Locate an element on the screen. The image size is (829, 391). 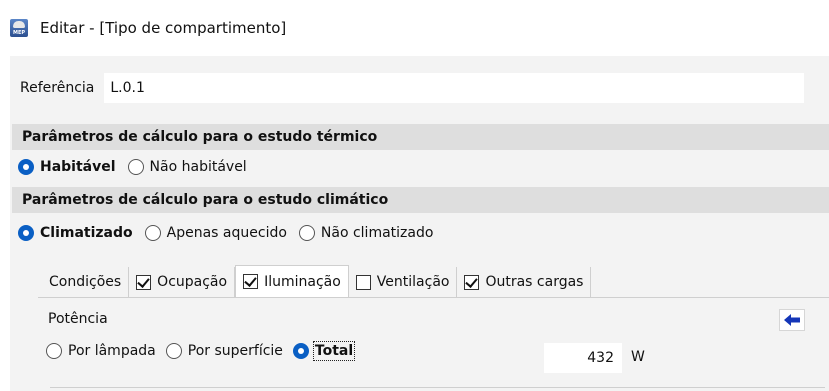
reference-row: Referência L.0.1 is located at coordinates (419, 88).